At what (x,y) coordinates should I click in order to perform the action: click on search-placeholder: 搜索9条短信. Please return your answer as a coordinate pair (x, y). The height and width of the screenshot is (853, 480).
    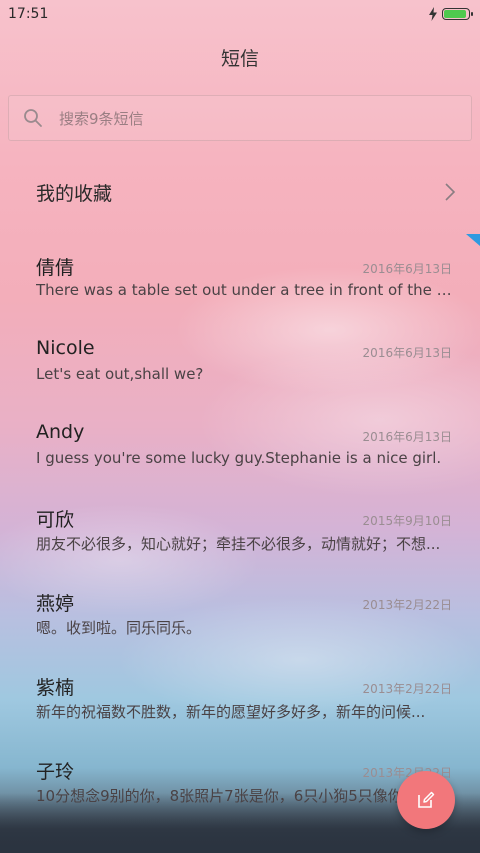
    Looking at the image, I should click on (101, 118).